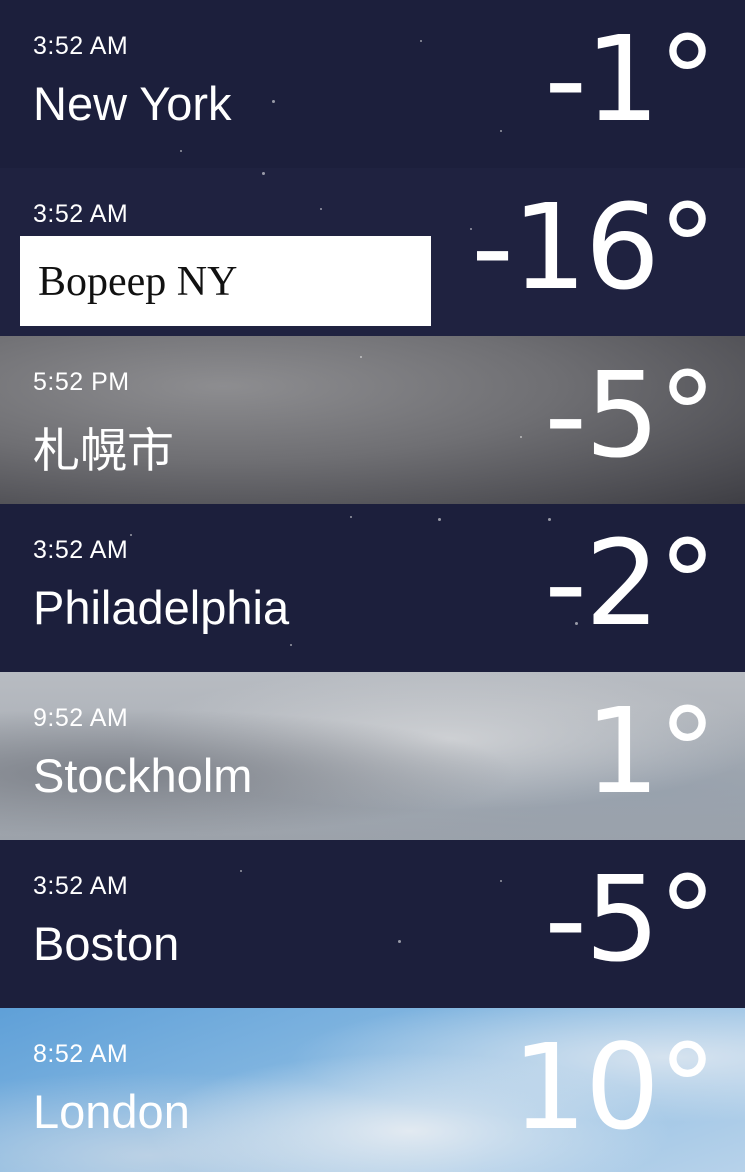 This screenshot has width=745, height=1172. I want to click on location-row-sapporo: 5:52 PM 札幌市 -5°, so click(372, 420).